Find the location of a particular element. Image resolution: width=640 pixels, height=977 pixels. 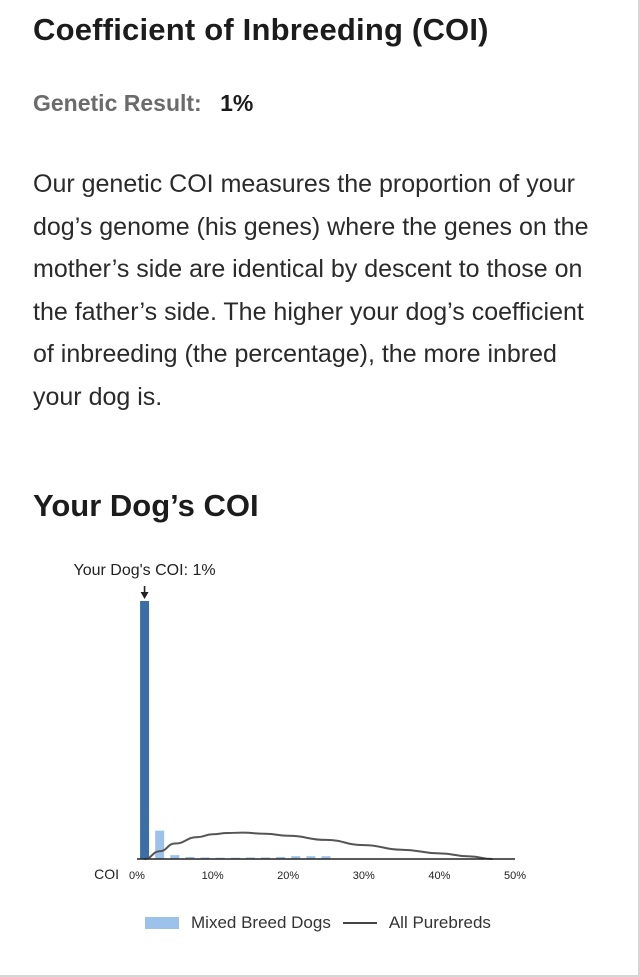

legend-swatch-mixed is located at coordinates (162, 923).